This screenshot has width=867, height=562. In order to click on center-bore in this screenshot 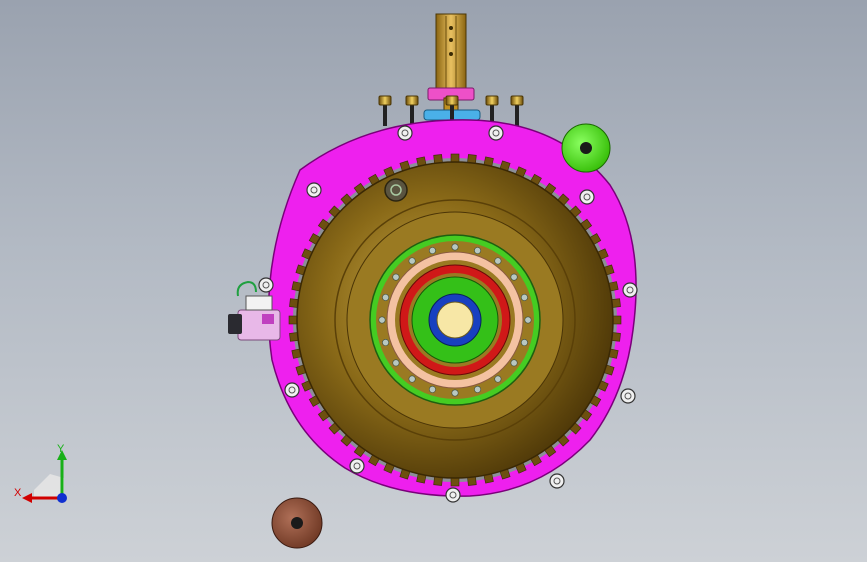, I will do `click(455, 320)`.